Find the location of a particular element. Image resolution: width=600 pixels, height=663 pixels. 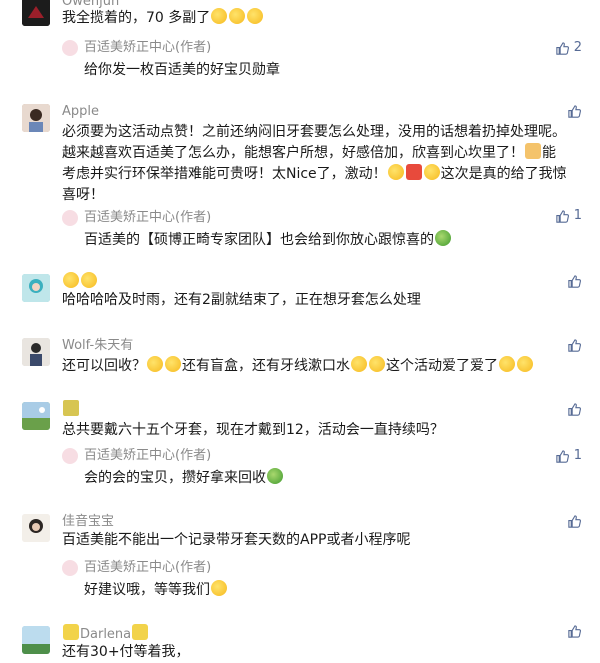

nickname: Darlena is located at coordinates (105, 633).